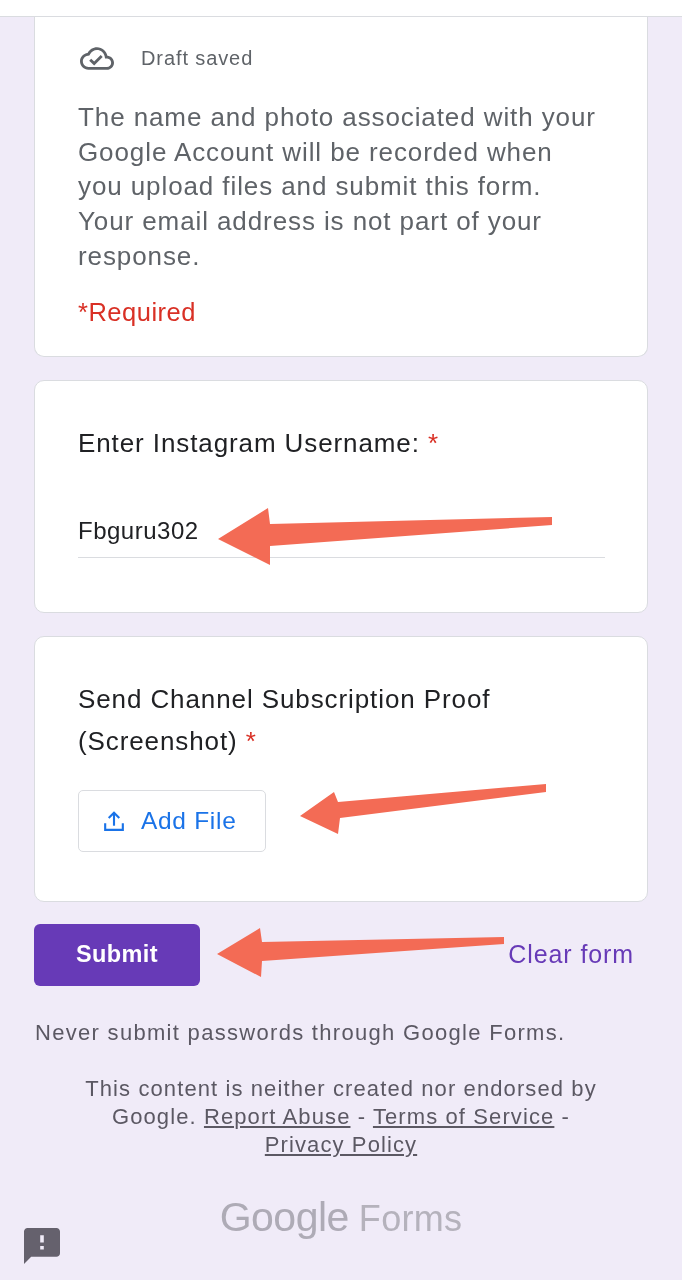 Image resolution: width=682 pixels, height=1280 pixels. I want to click on footer-link: Privacy Policy, so click(341, 1144).